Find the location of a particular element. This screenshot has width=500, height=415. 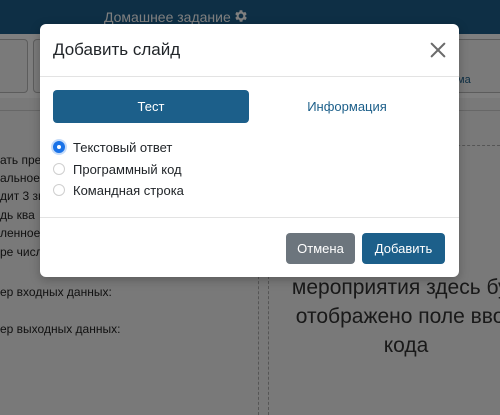

option-text-answer: Текстовый ответ is located at coordinates (112, 147).